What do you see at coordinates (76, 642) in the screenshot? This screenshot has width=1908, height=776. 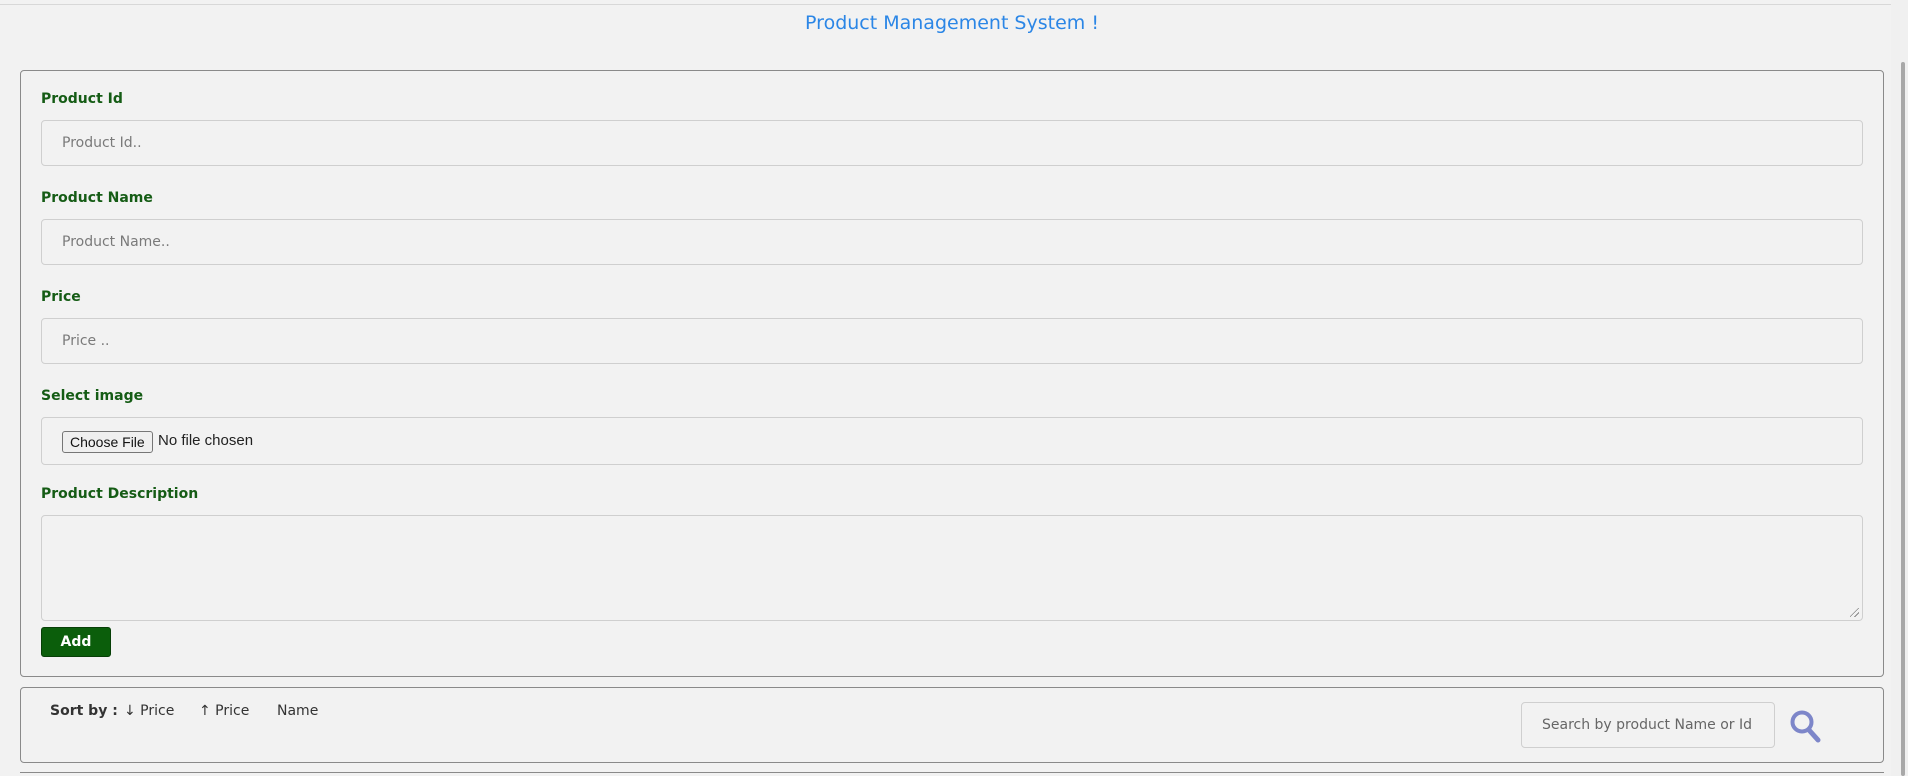 I see `add-button: Add` at bounding box center [76, 642].